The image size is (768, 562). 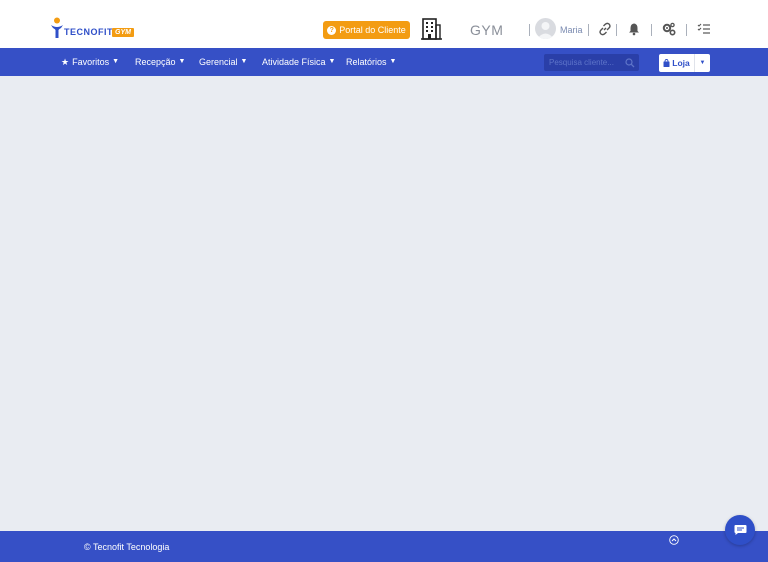 I want to click on star-icon: ★, so click(x=65, y=62).